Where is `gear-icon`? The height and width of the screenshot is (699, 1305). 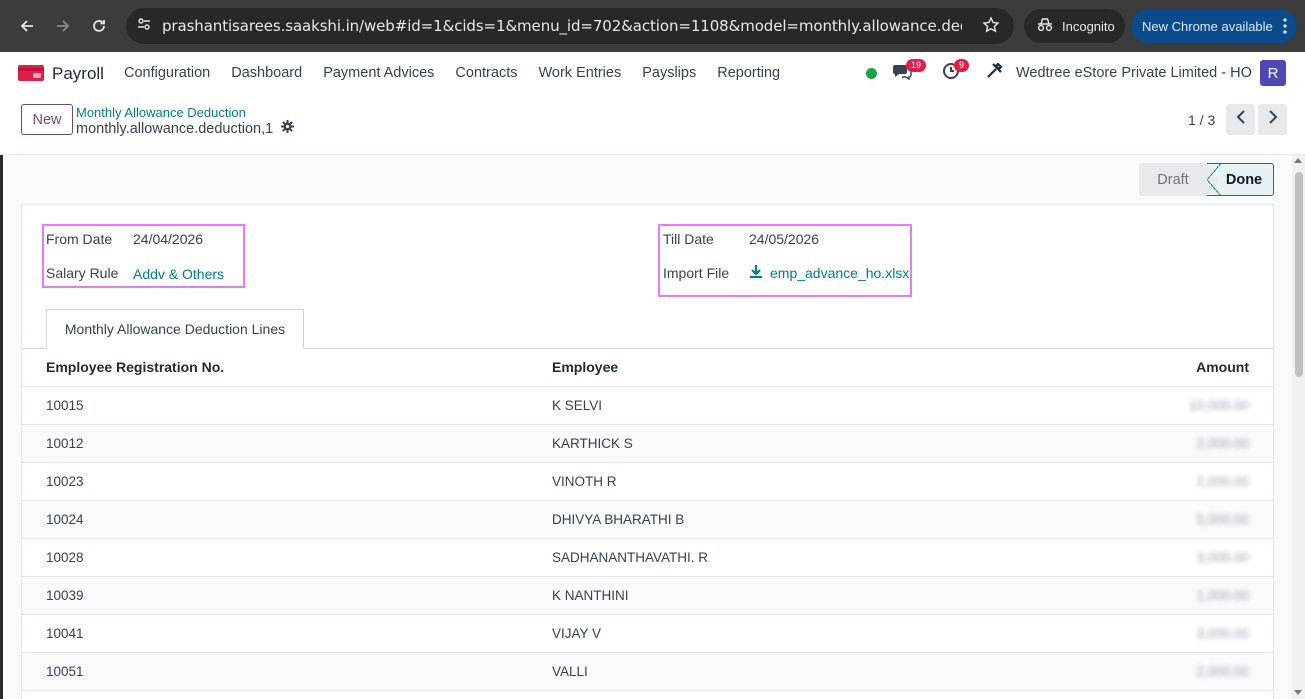 gear-icon is located at coordinates (288, 128).